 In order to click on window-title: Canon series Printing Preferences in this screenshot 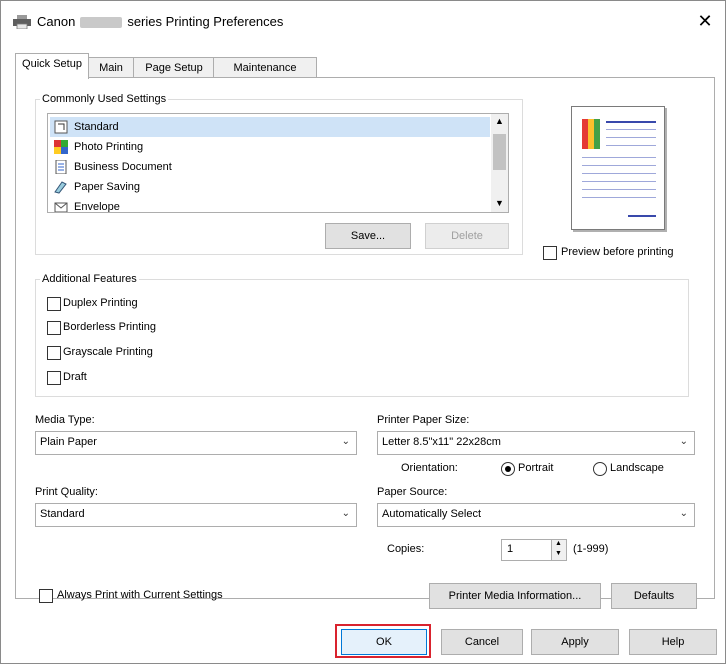, I will do `click(160, 21)`.